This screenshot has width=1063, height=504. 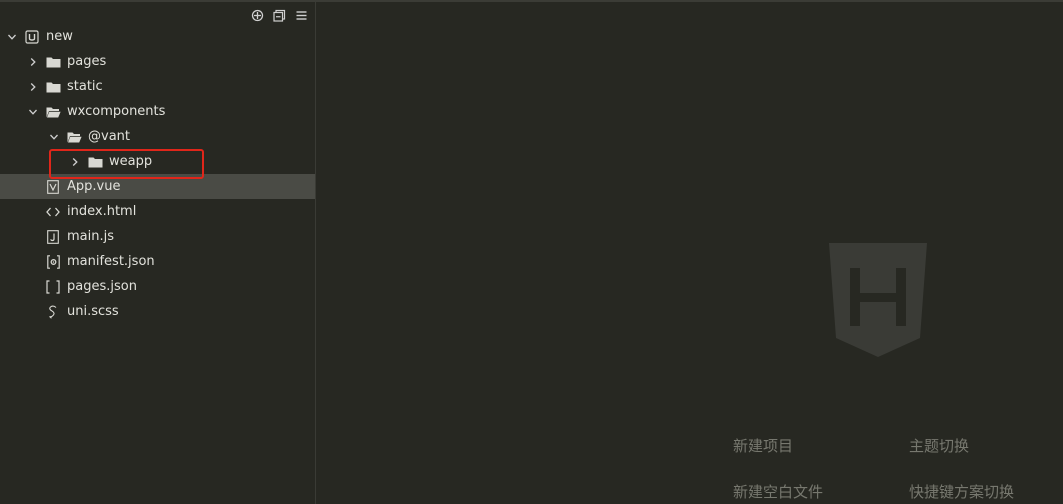 What do you see at coordinates (59, 36) in the screenshot?
I see `tree-item-label: new` at bounding box center [59, 36].